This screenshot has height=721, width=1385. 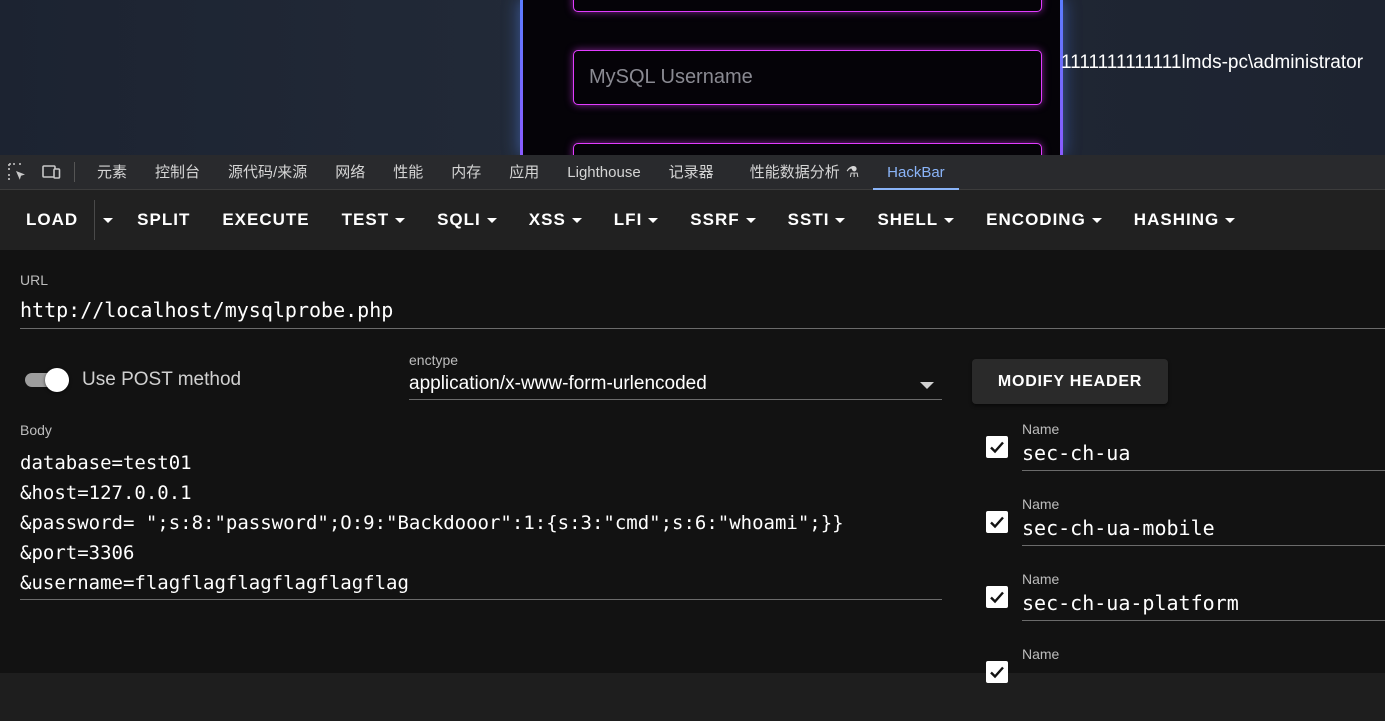 I want to click on tab-recorder: 记录器, so click(x=691, y=172).